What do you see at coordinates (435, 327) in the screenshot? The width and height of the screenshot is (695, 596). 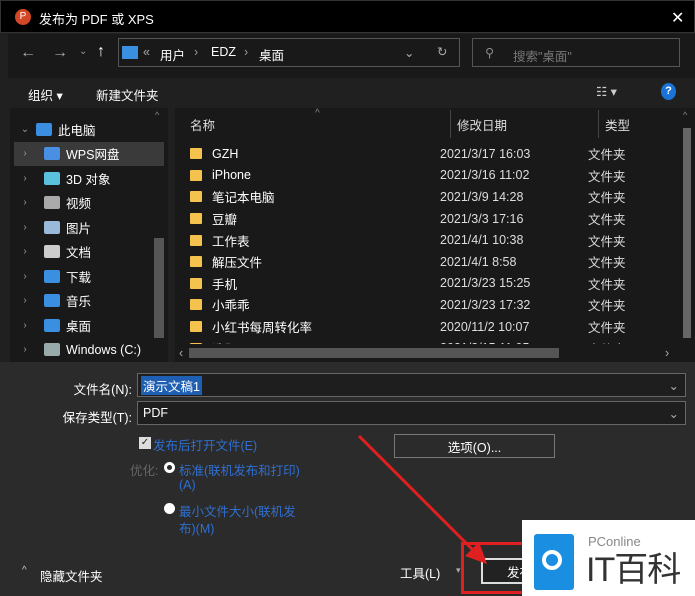 I see `file-row: 小红书每周转化率 2020/11/2 10:07 文件夹` at bounding box center [435, 327].